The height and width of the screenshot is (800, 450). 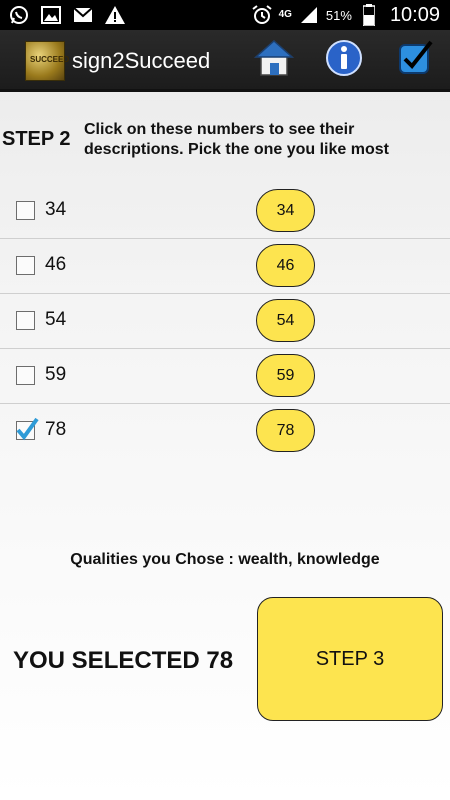 I want to click on qualities-text: Qualities you Chose : wealth, knowledge, so click(x=225, y=559).